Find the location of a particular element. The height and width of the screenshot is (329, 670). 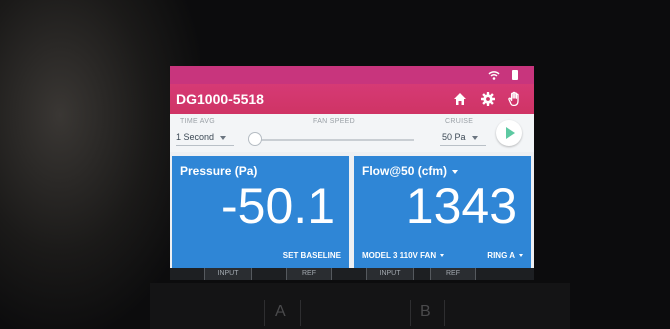

cruise-underline is located at coordinates (463, 145).